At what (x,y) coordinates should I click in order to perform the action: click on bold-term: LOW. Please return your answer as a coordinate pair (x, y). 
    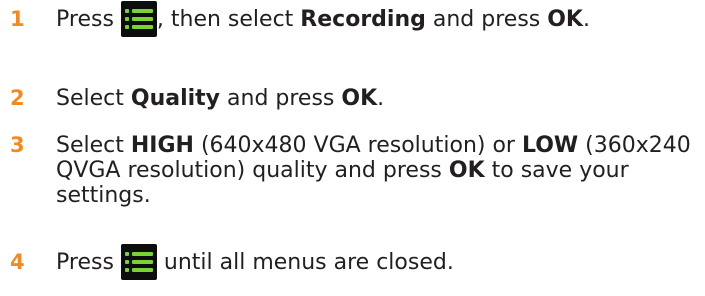
    Looking at the image, I should click on (550, 145).